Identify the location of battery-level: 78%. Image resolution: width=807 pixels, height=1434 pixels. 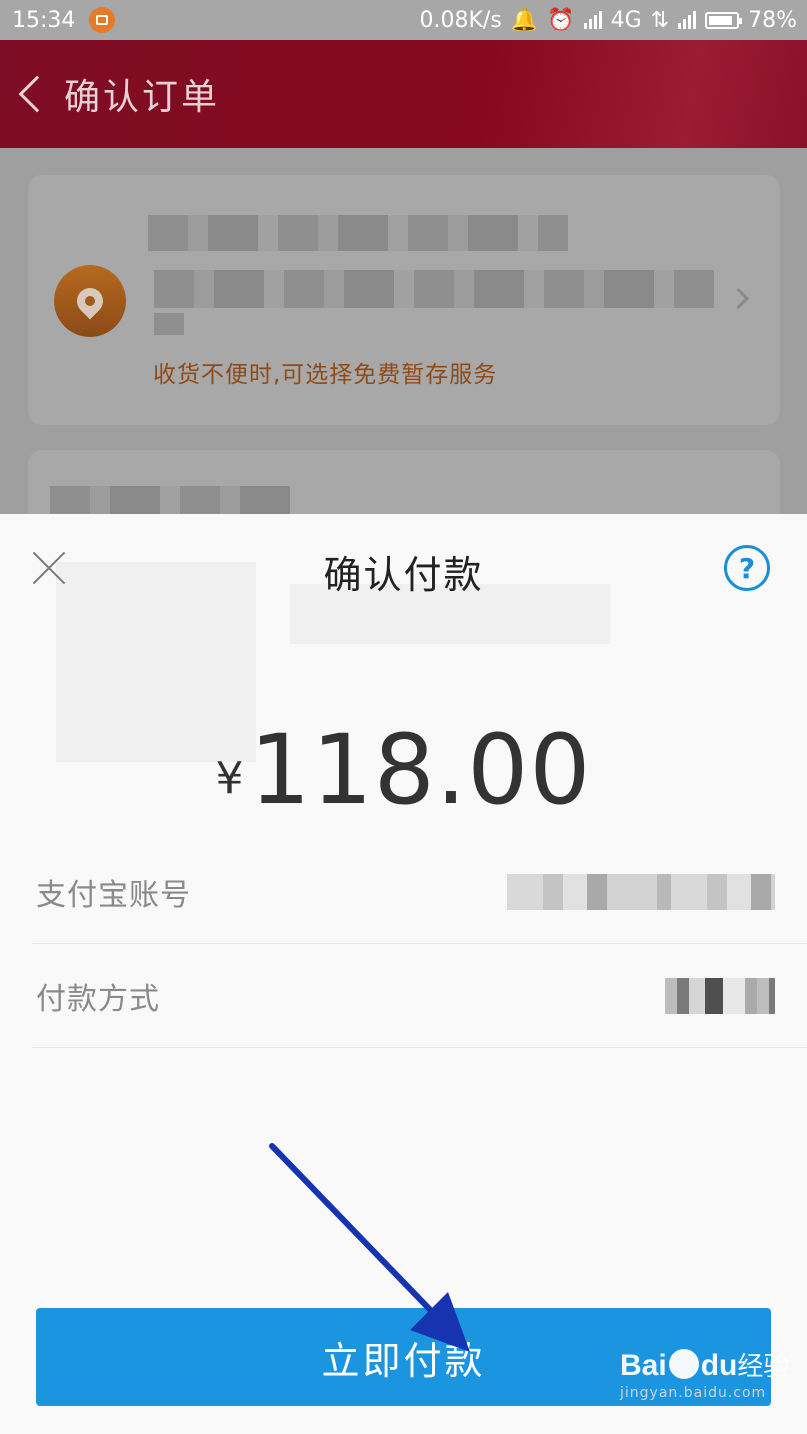
(772, 20).